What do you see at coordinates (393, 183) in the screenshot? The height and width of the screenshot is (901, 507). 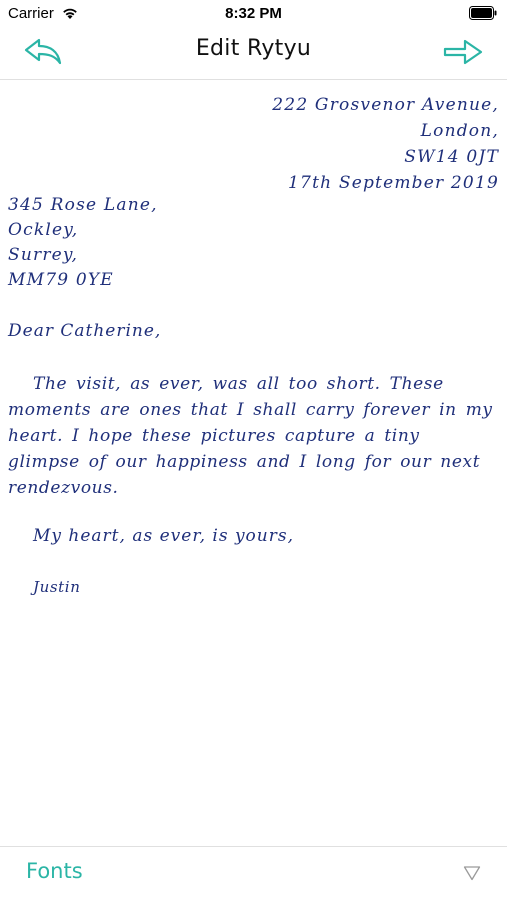 I see `letter-date: 17th September 2019` at bounding box center [393, 183].